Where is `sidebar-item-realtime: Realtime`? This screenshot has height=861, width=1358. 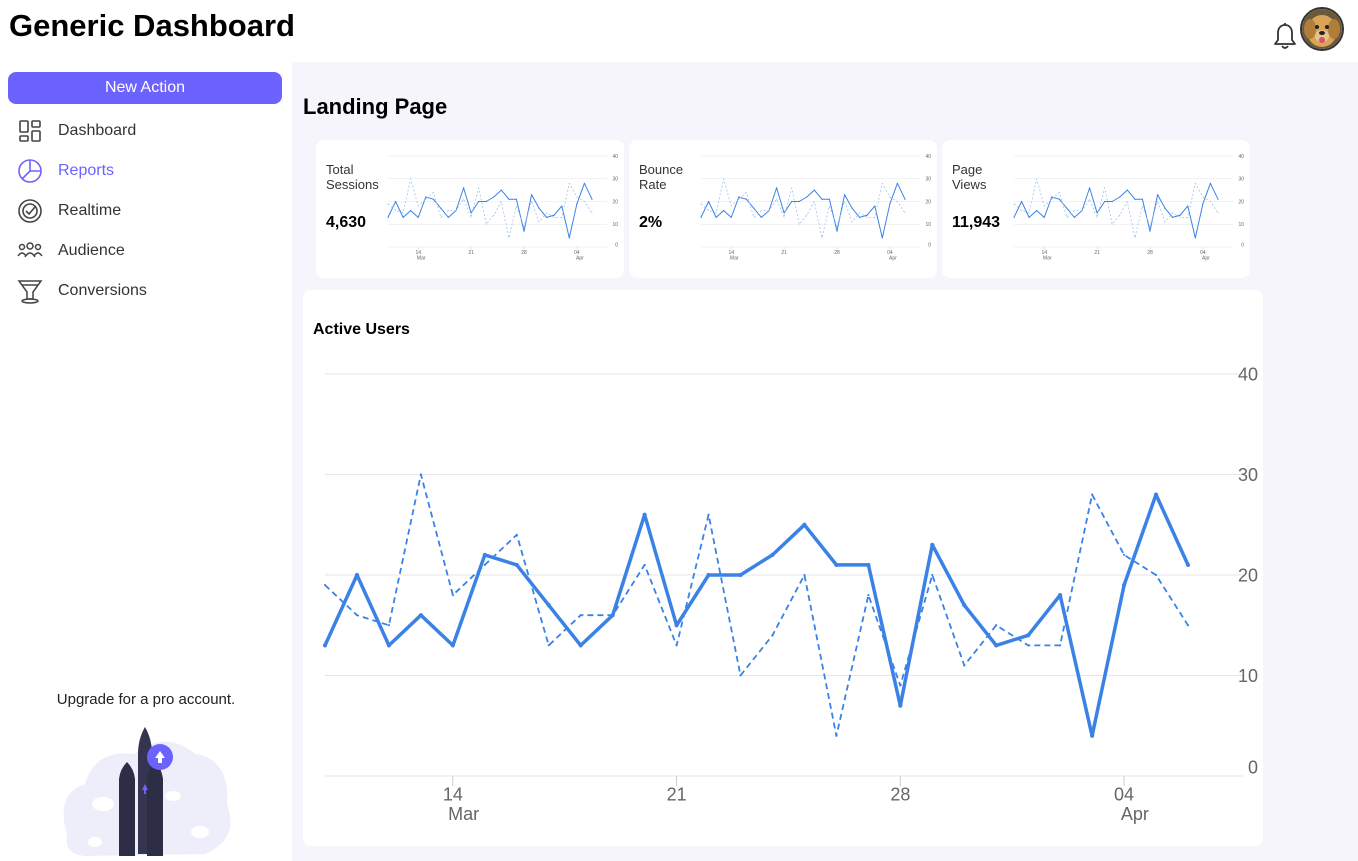
sidebar-item-realtime: Realtime is located at coordinates (147, 211).